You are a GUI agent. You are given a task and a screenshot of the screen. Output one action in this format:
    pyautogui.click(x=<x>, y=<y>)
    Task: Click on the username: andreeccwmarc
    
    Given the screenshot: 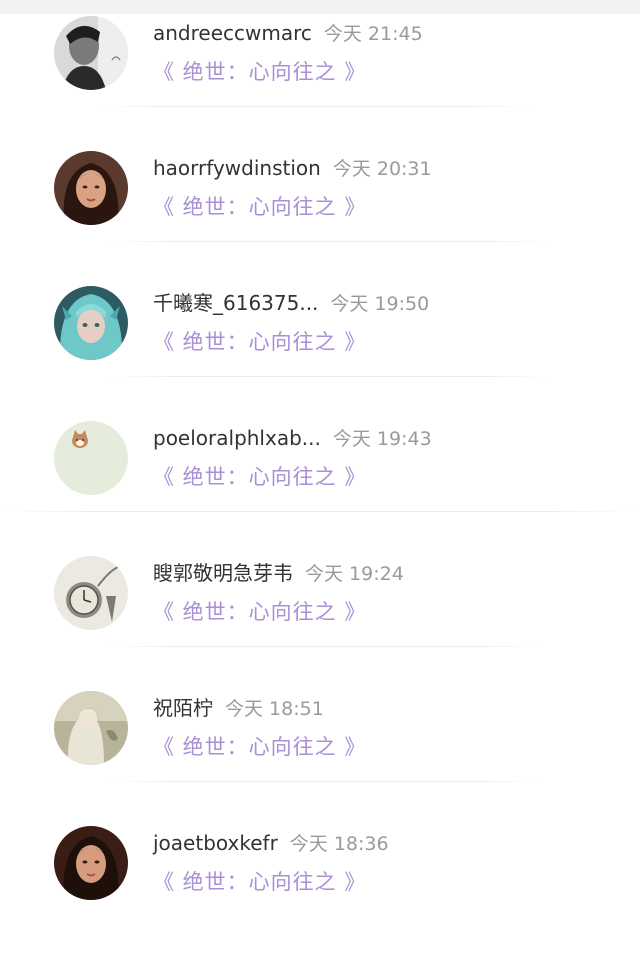 What is the action you would take?
    pyautogui.click(x=232, y=33)
    